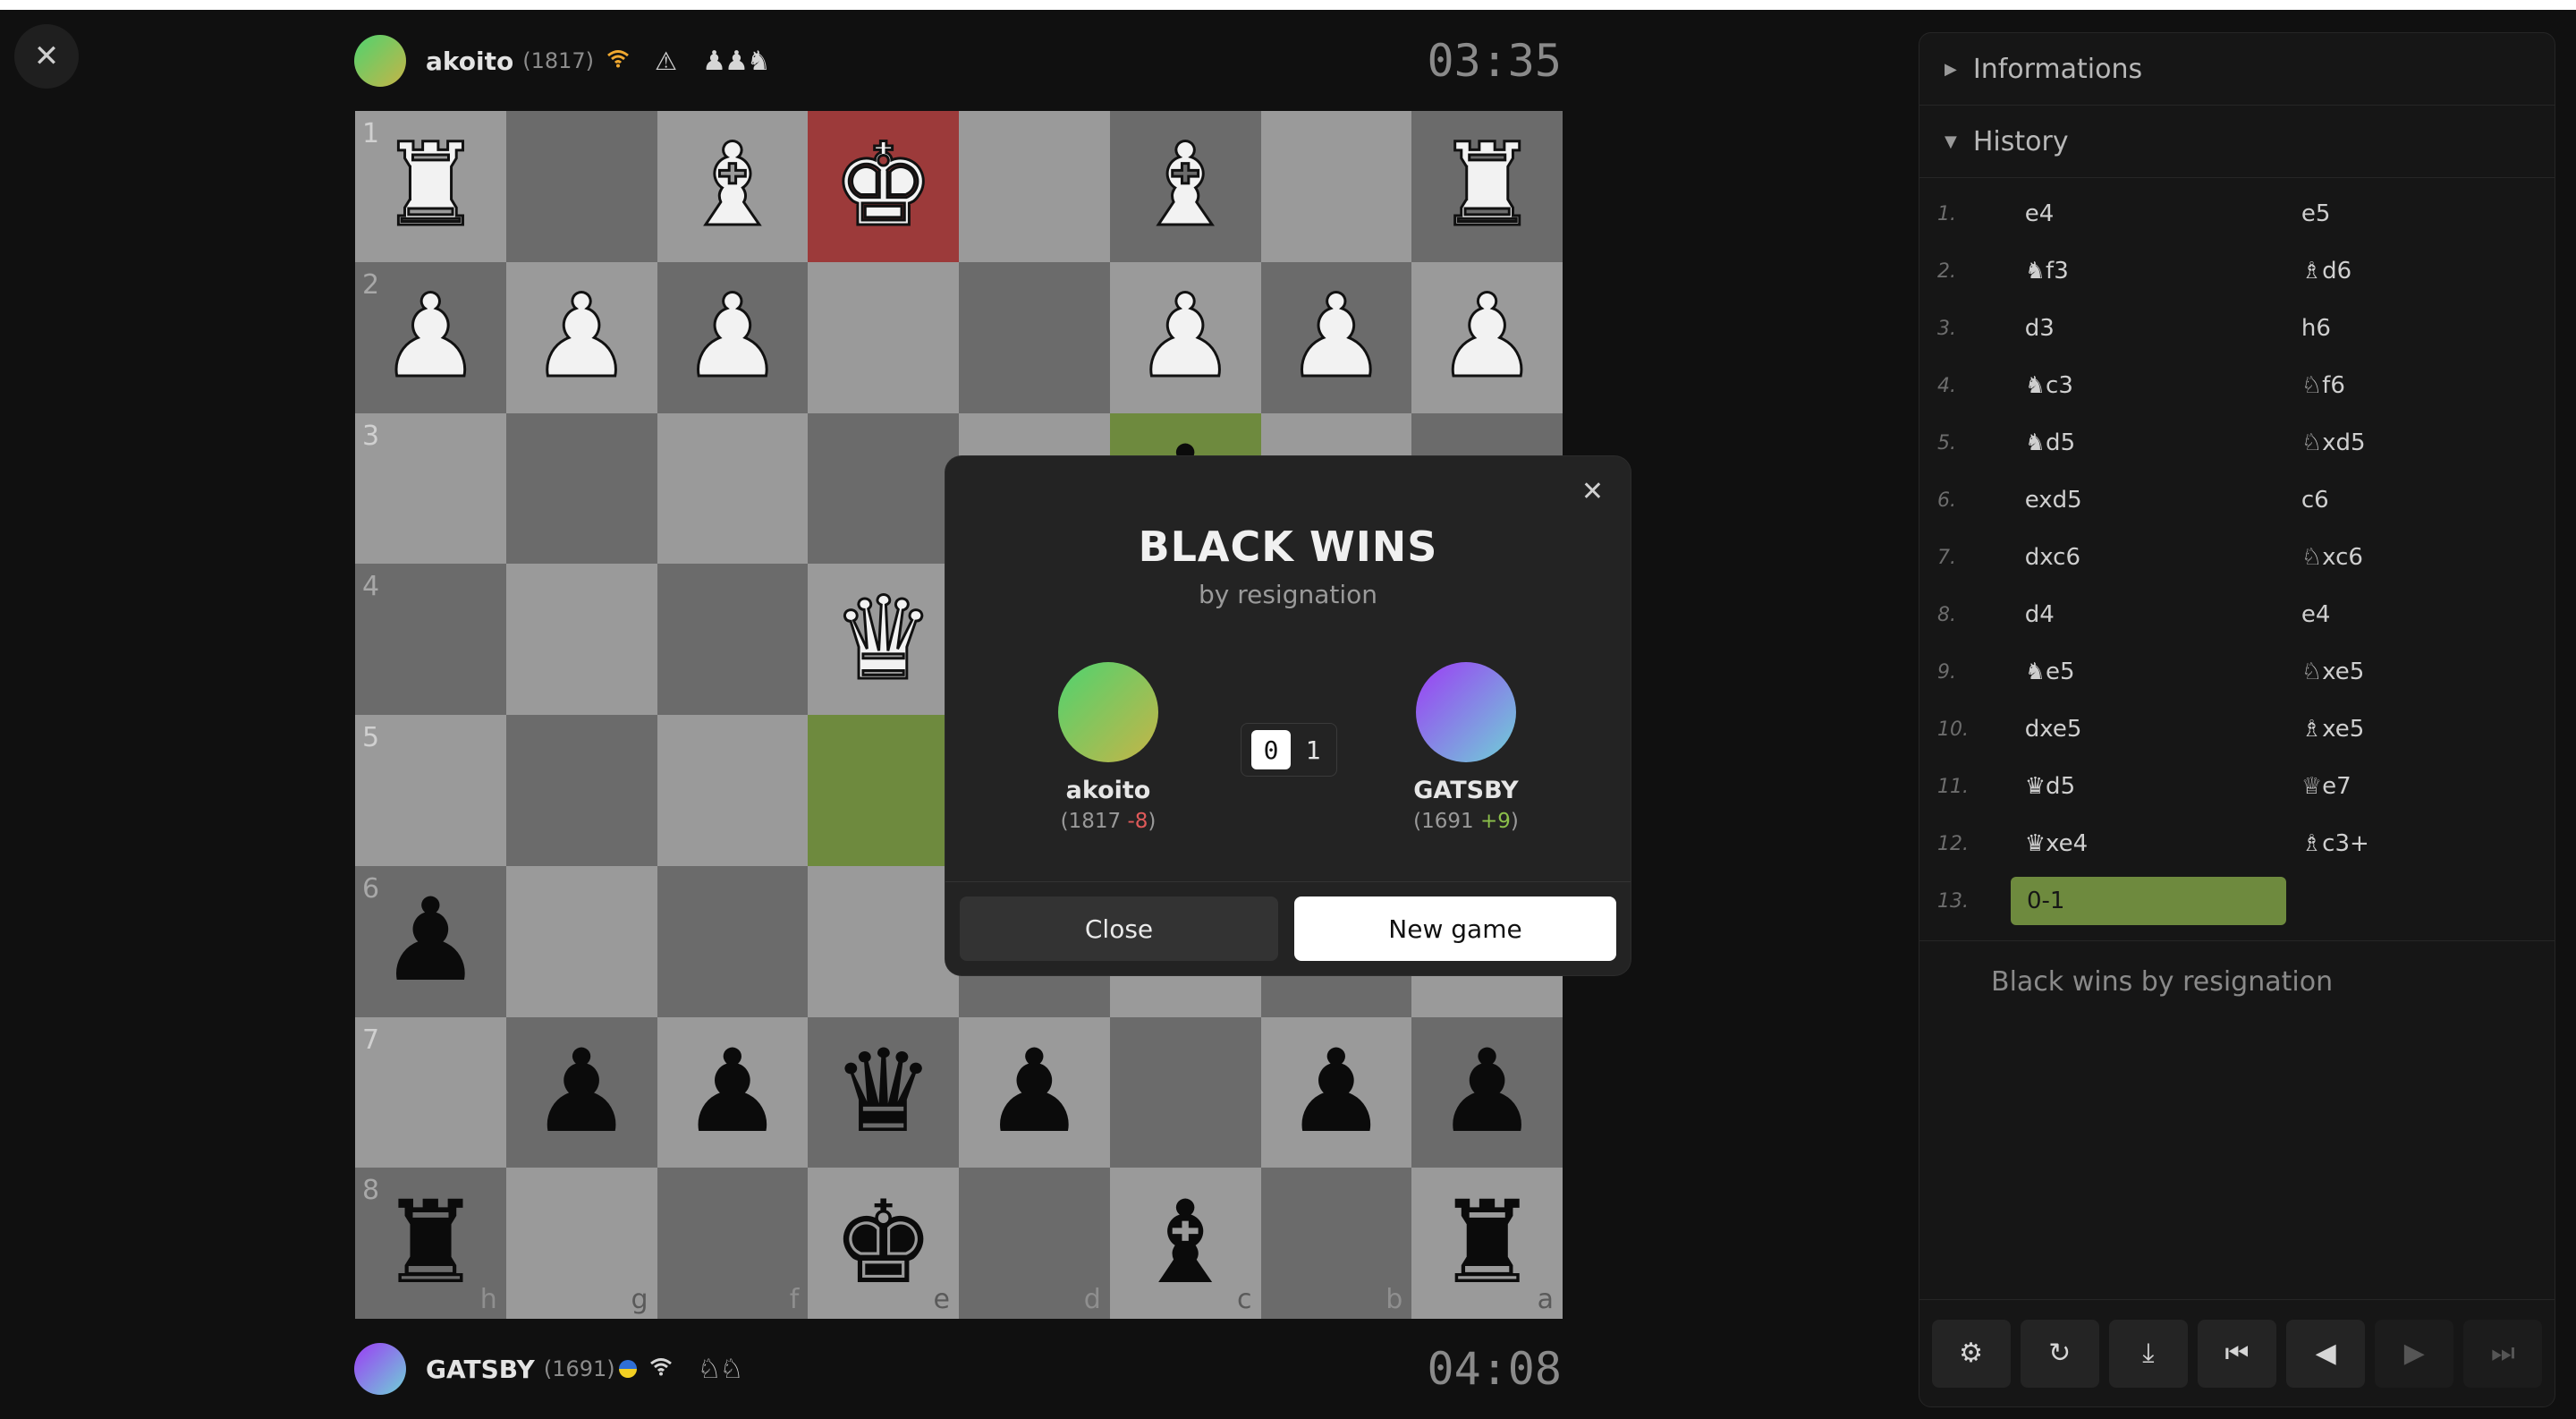 Image resolution: width=2576 pixels, height=1419 pixels. I want to click on close-button: Close, so click(1119, 928).